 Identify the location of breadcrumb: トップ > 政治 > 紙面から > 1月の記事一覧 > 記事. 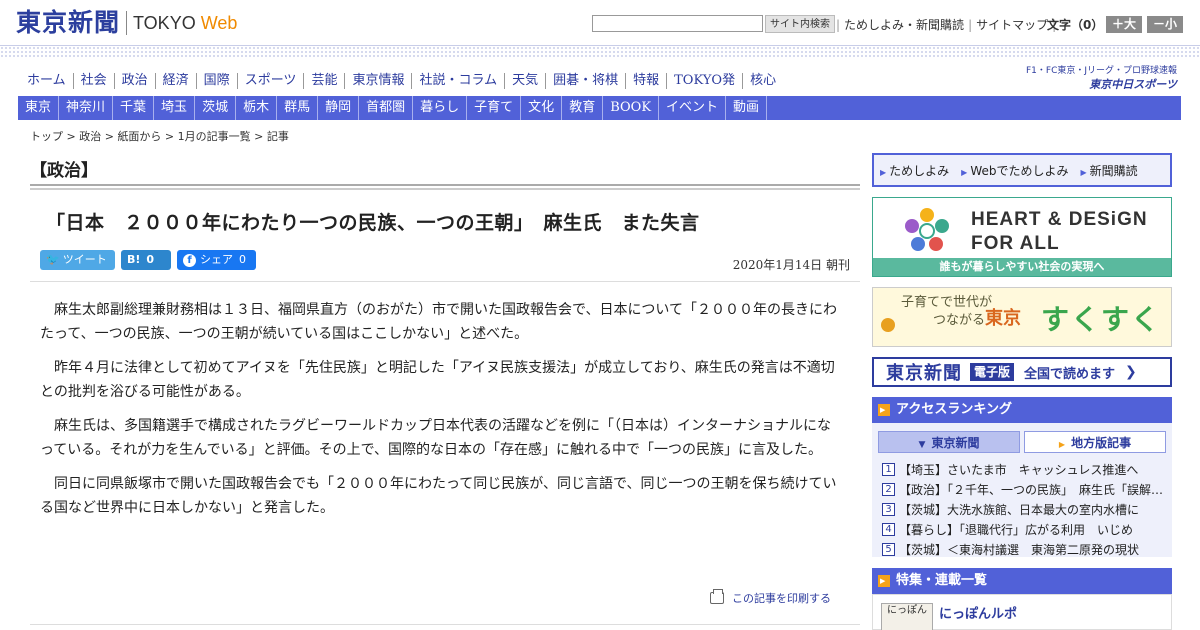
(159, 136).